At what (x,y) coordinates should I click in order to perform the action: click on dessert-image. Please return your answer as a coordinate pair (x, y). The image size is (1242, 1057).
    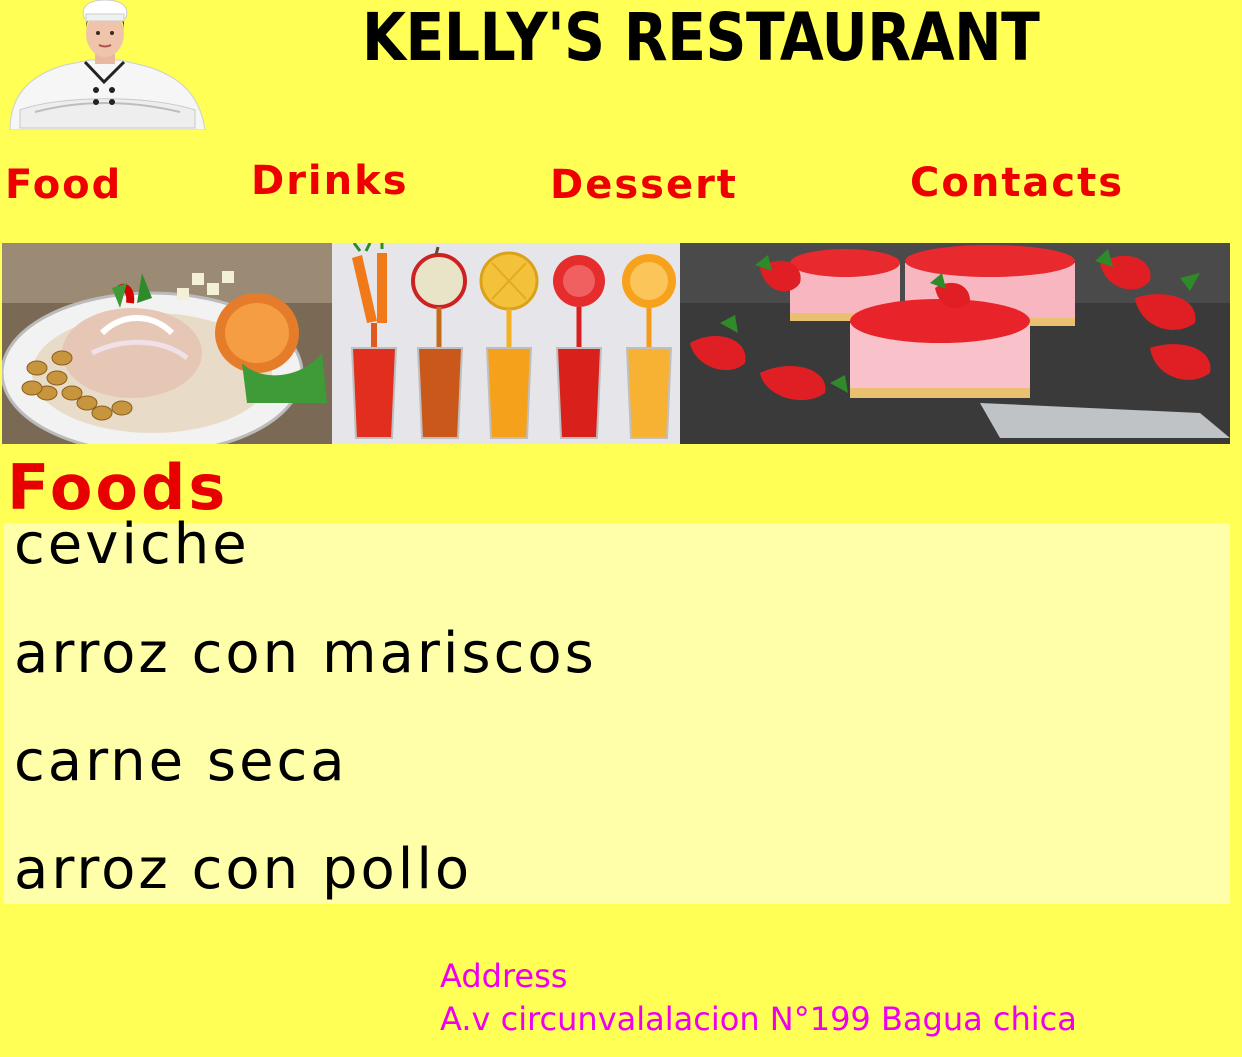
    Looking at the image, I should click on (955, 343).